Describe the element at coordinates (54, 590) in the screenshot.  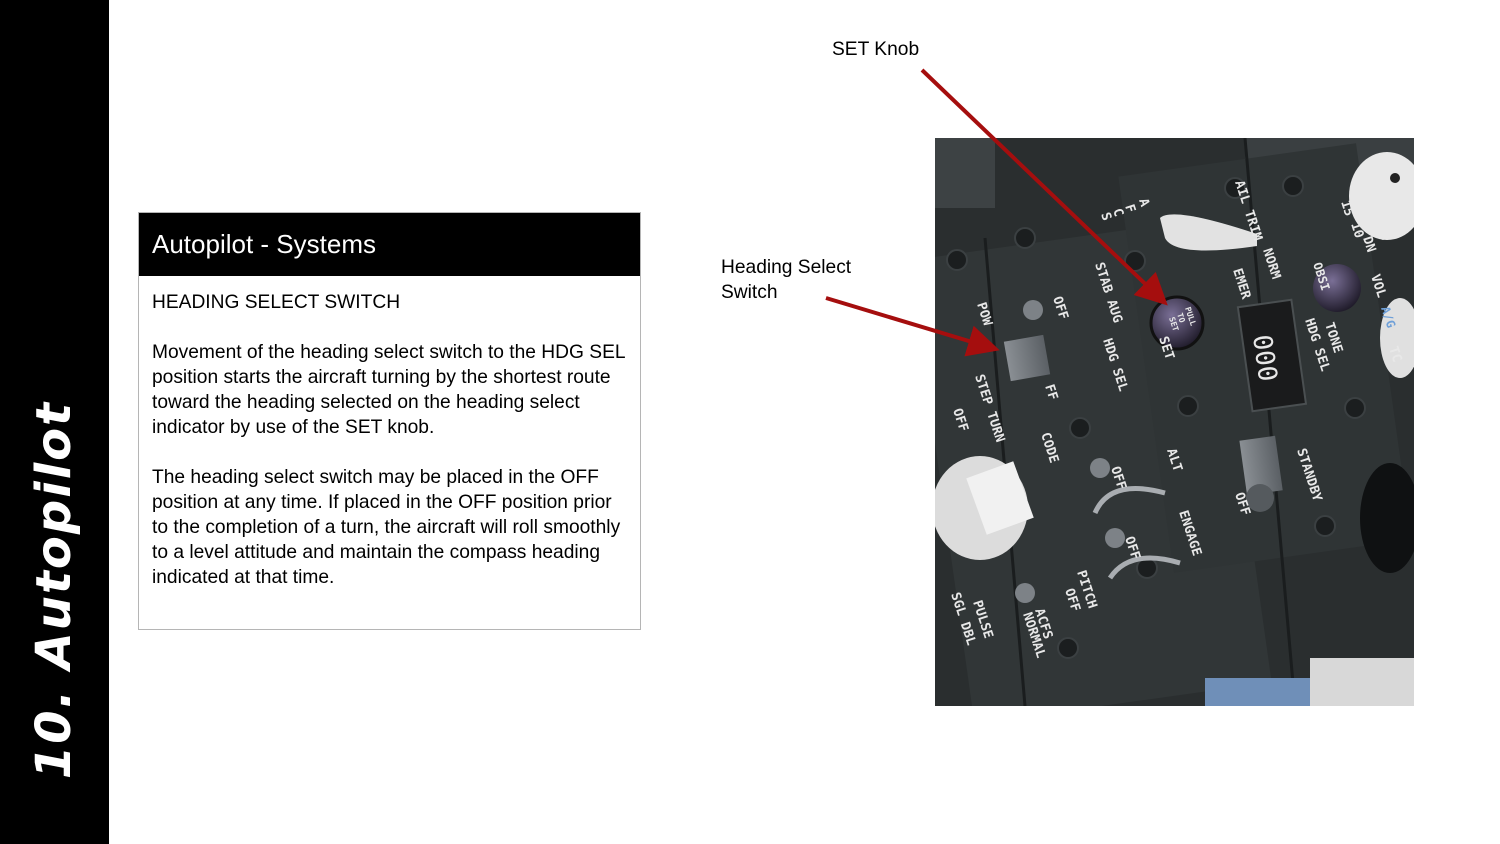
I see `section-title: 10. Autopilot` at that location.